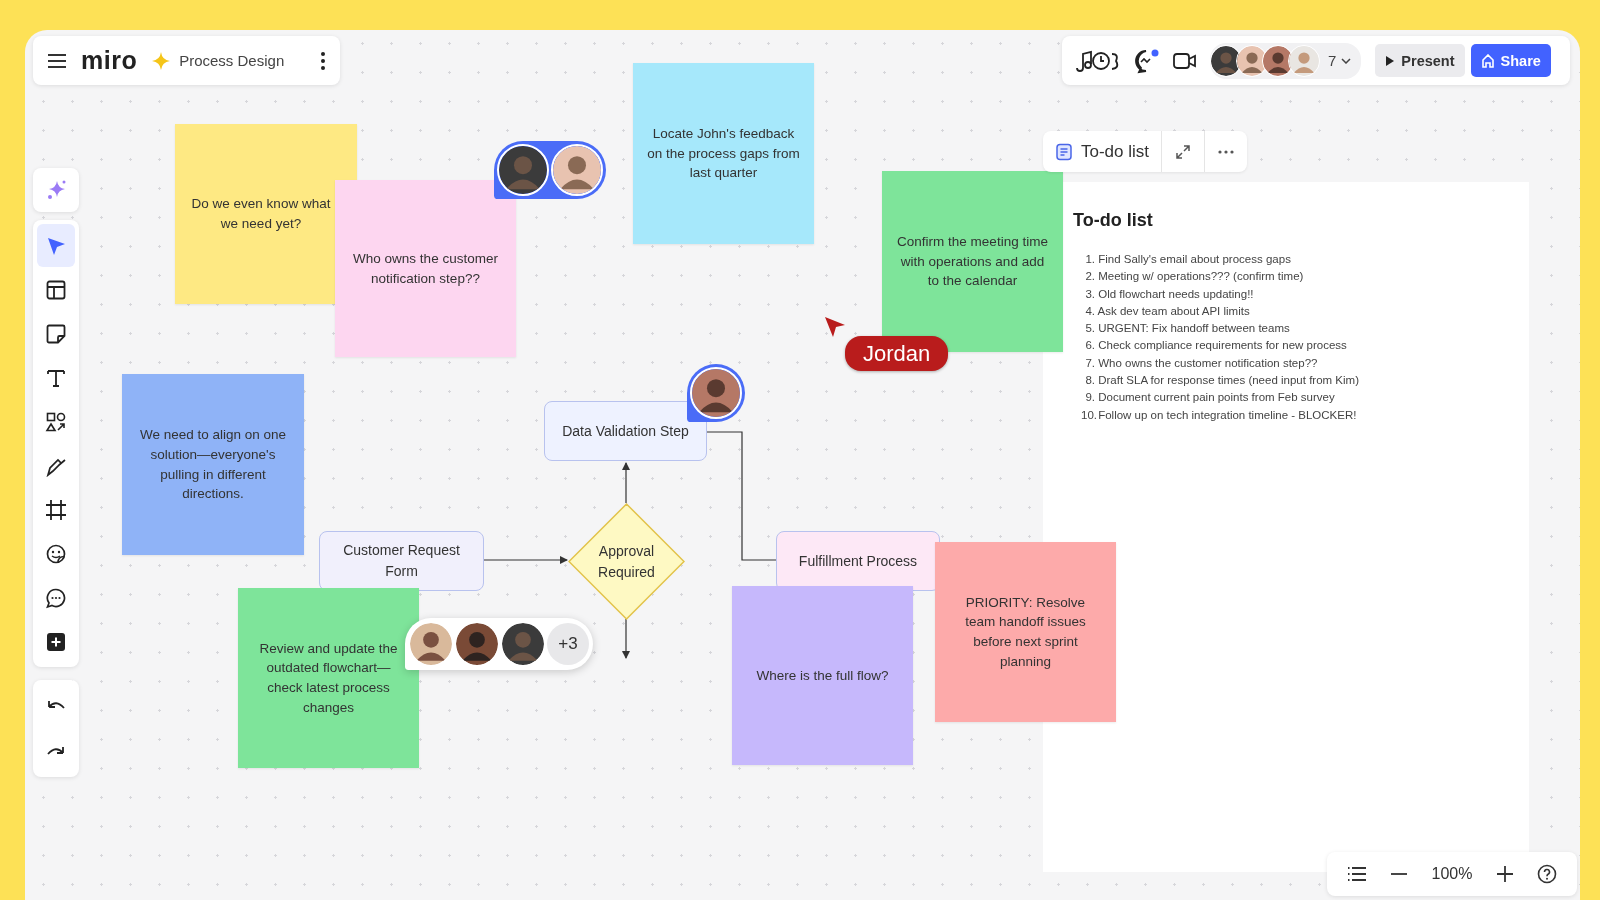 The image size is (1600, 900). Describe the element at coordinates (1286, 60) in the screenshot. I see `collaborators-pill: 7` at that location.